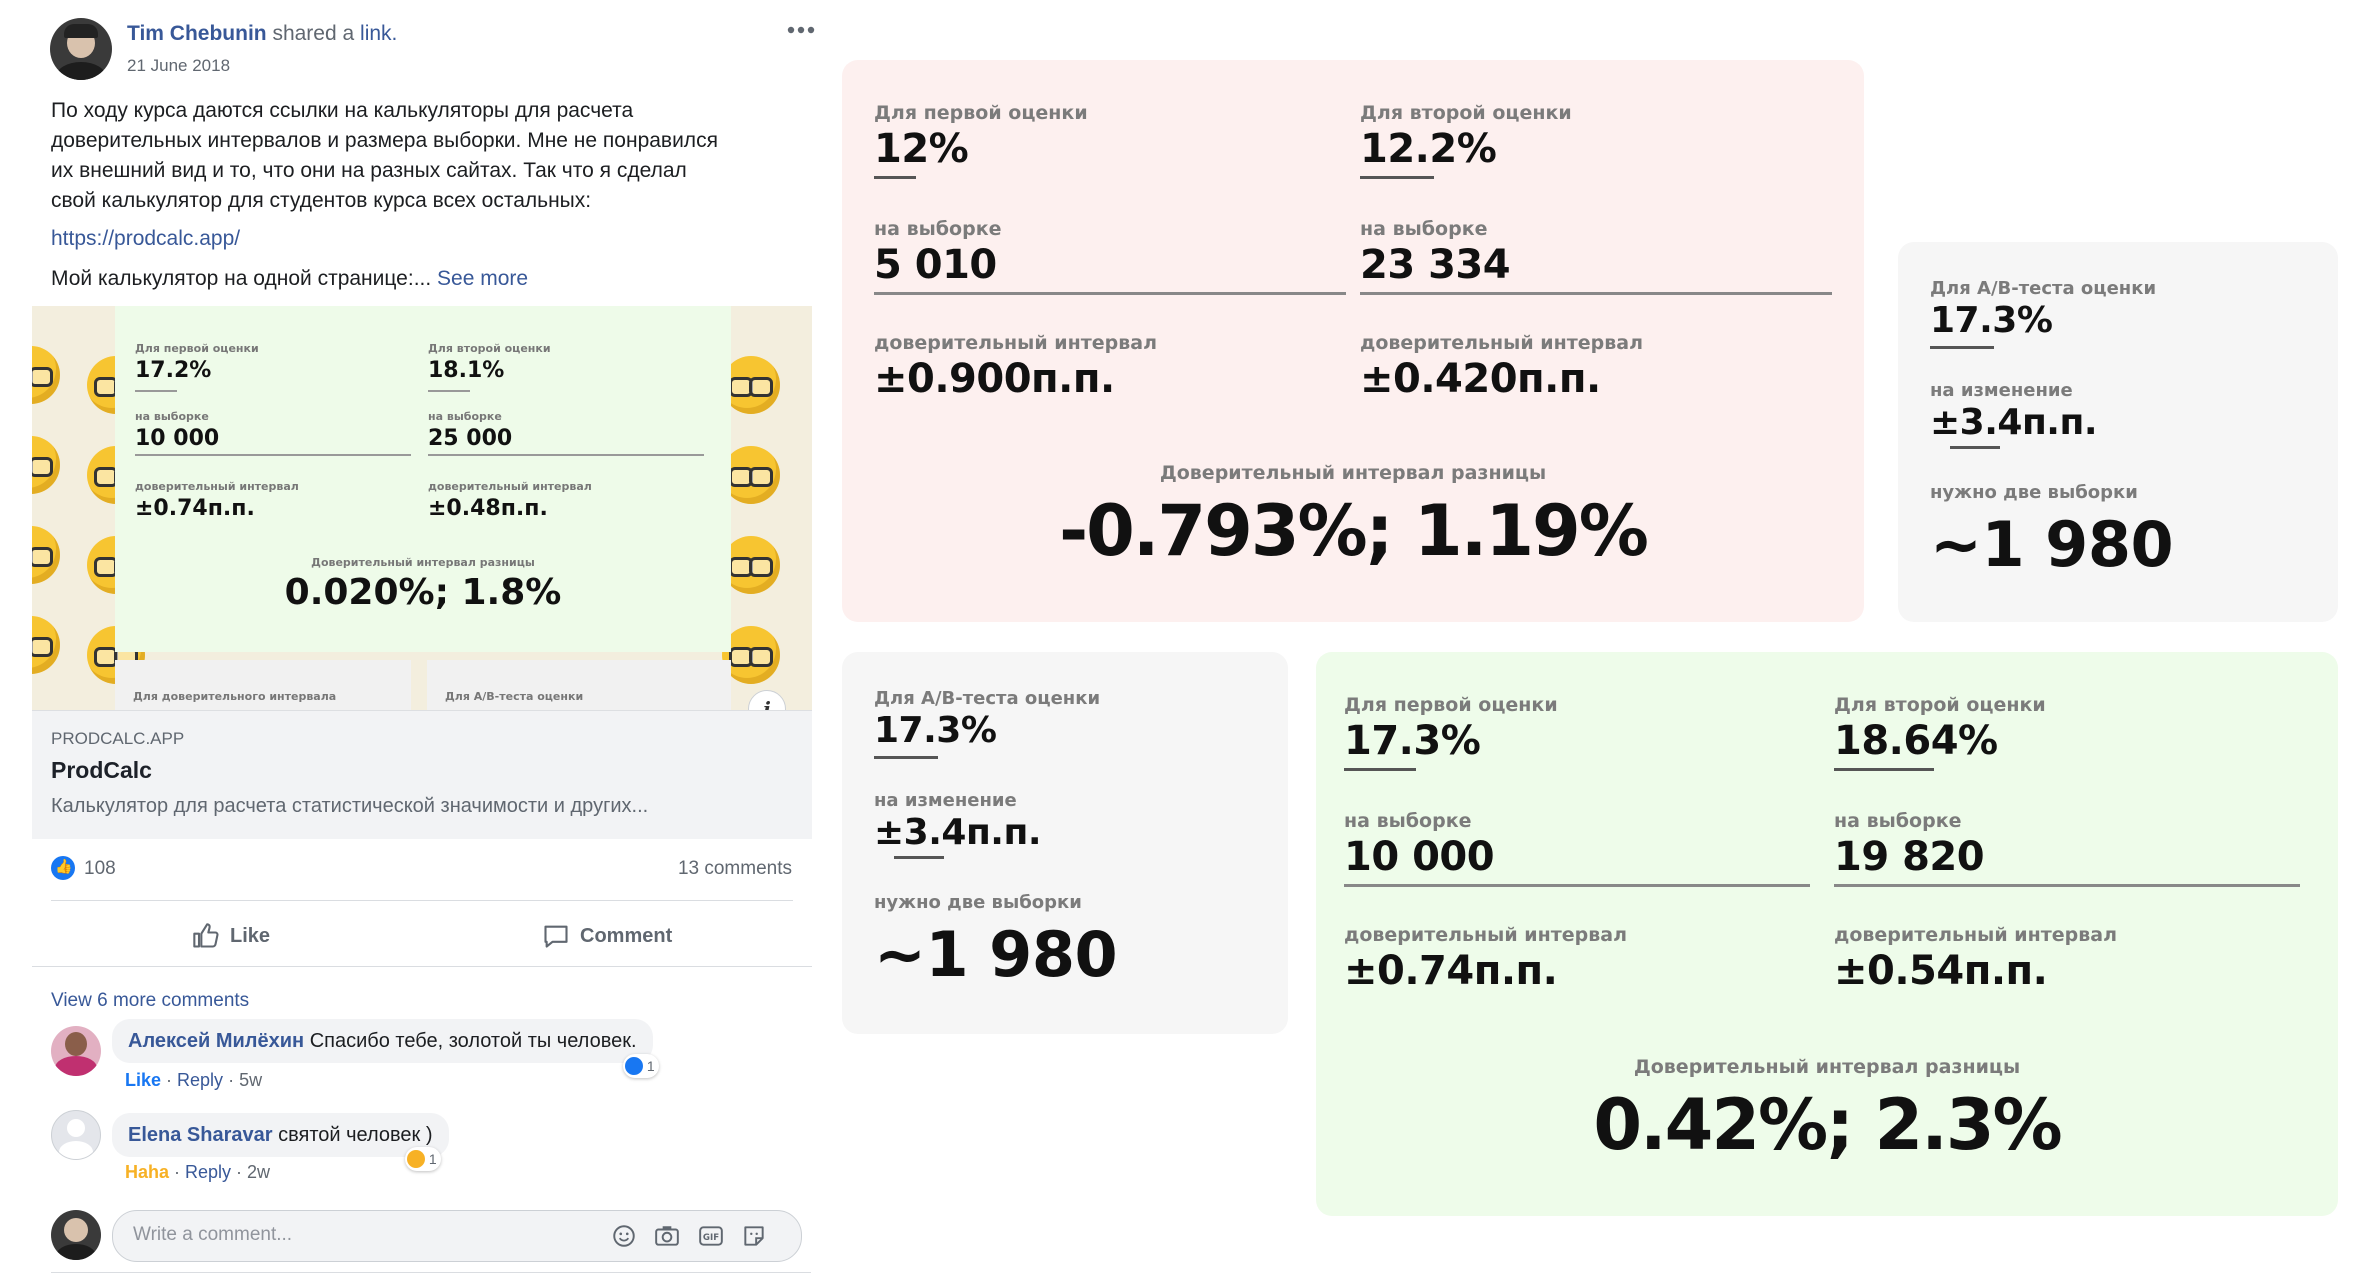 The height and width of the screenshot is (1274, 2368). I want to click on link-domain: PRODCALC.APP, so click(118, 738).